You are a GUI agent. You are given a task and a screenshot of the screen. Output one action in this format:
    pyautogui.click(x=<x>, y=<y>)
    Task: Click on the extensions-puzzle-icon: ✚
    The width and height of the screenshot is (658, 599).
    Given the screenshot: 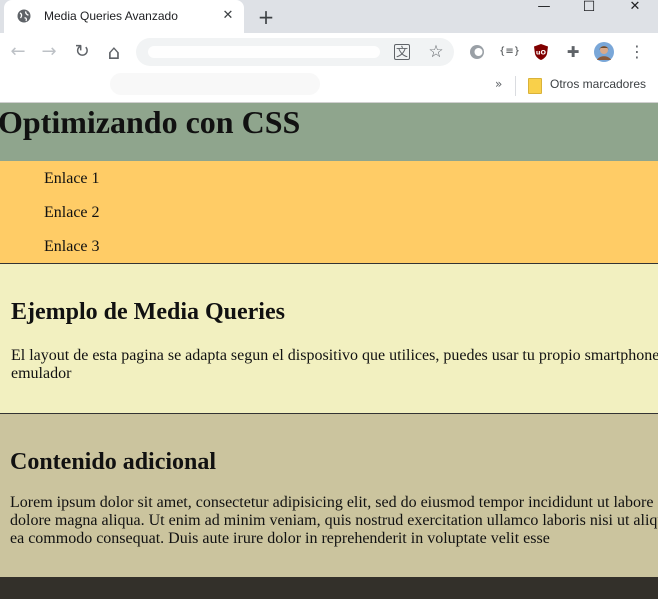 What is the action you would take?
    pyautogui.click(x=573, y=52)
    